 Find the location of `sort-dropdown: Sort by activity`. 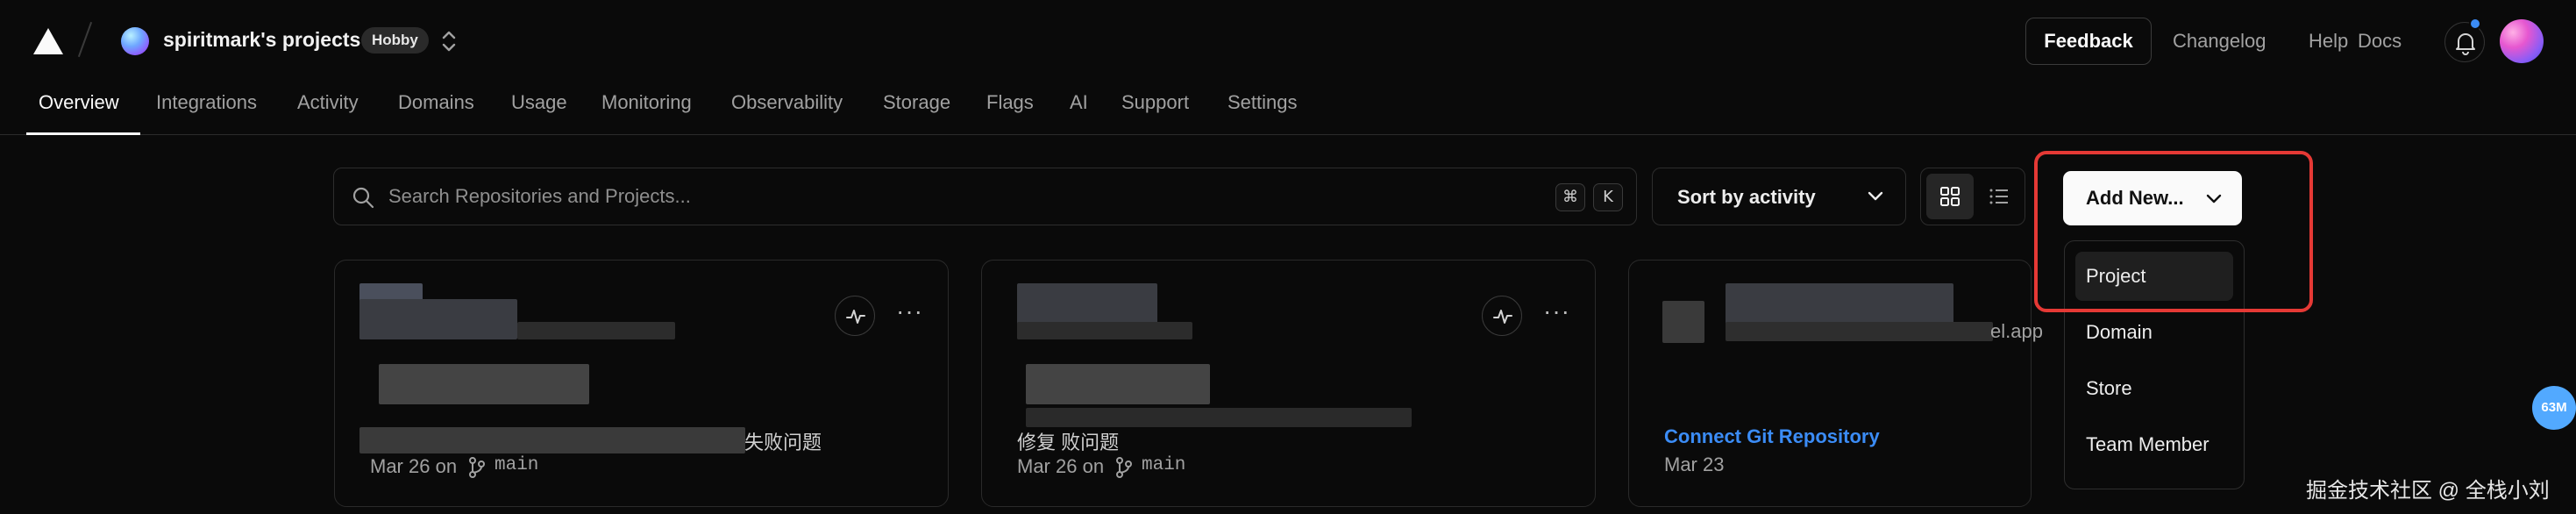

sort-dropdown: Sort by activity is located at coordinates (1779, 196).